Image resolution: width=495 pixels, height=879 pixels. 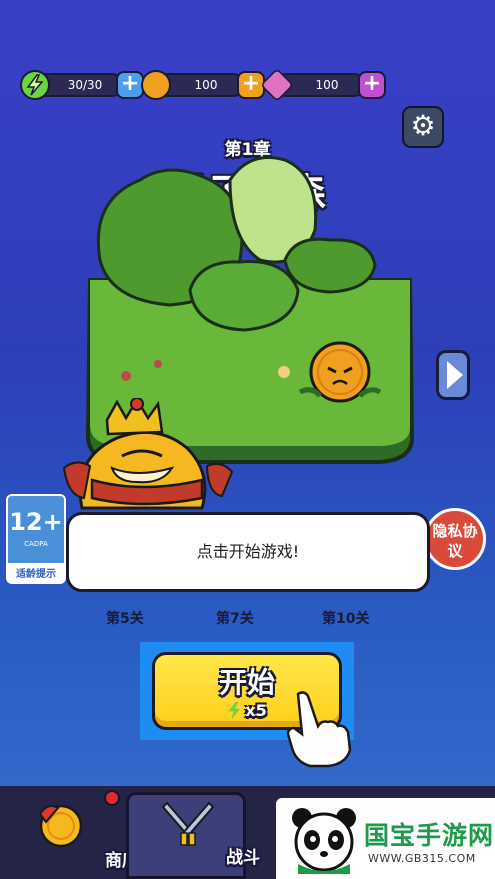 I want to click on start-cost-value: x5, so click(x=256, y=710).